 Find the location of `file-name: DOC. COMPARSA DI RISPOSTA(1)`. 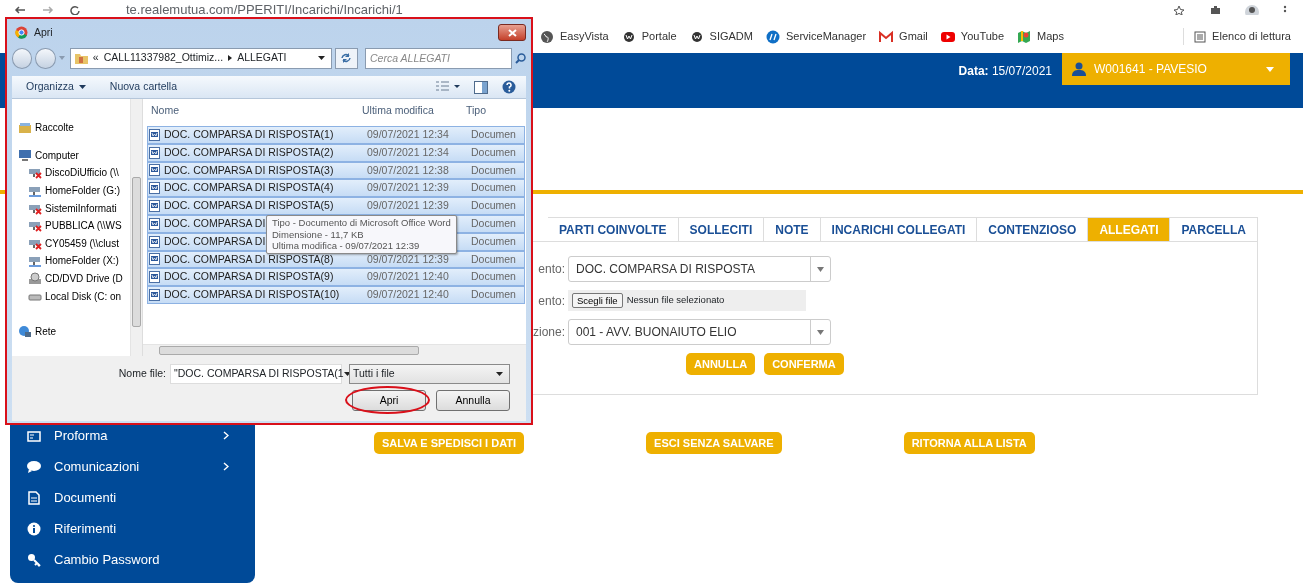

file-name: DOC. COMPARSA DI RISPOSTA(1) is located at coordinates (249, 134).